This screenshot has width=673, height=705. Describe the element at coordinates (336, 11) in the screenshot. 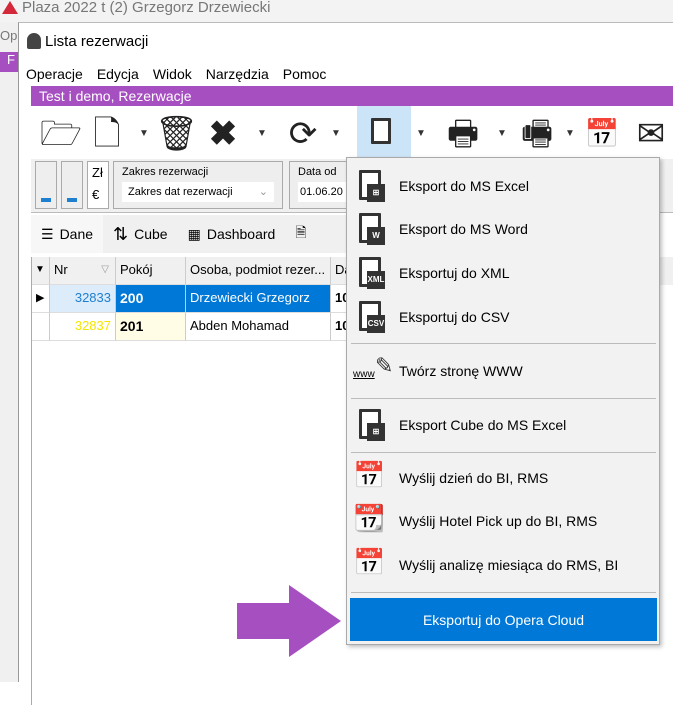

I see `app-title-bar: Plaza 2022 t (2) Grzegorz Drzewiecki` at that location.